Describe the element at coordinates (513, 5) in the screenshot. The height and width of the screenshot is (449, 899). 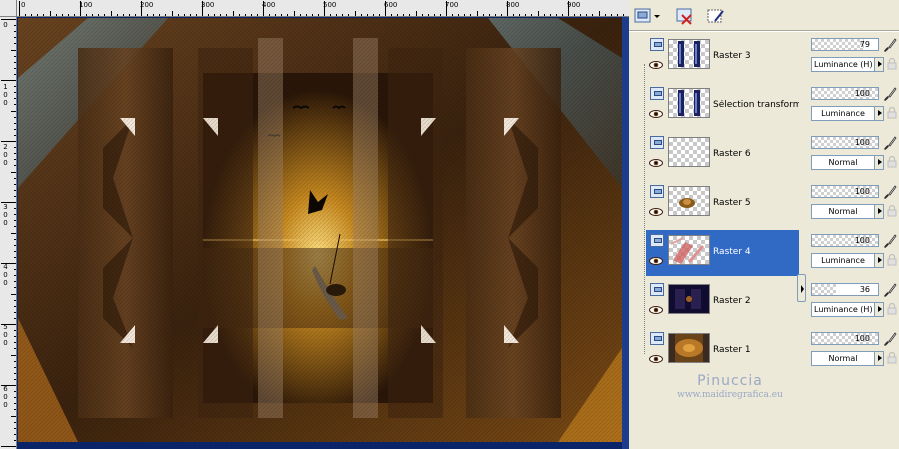
I see `ruler-label-800: 800` at that location.